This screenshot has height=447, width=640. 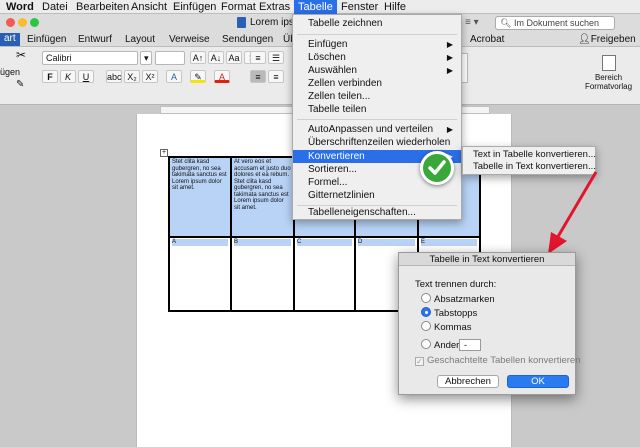 What do you see at coordinates (453, 327) in the screenshot?
I see `option-label: Kommas` at bounding box center [453, 327].